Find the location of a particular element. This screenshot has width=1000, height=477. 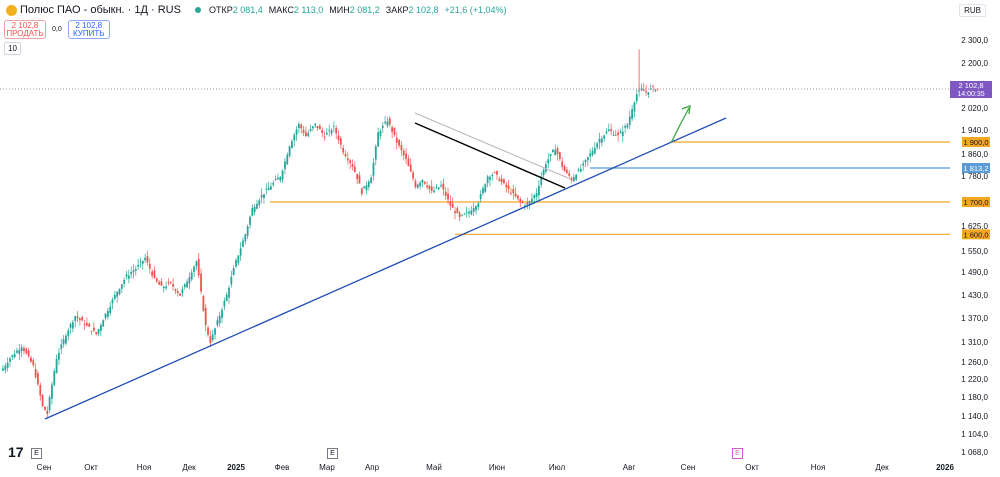

y-axis-label: 1 780,0 is located at coordinates (974, 176).